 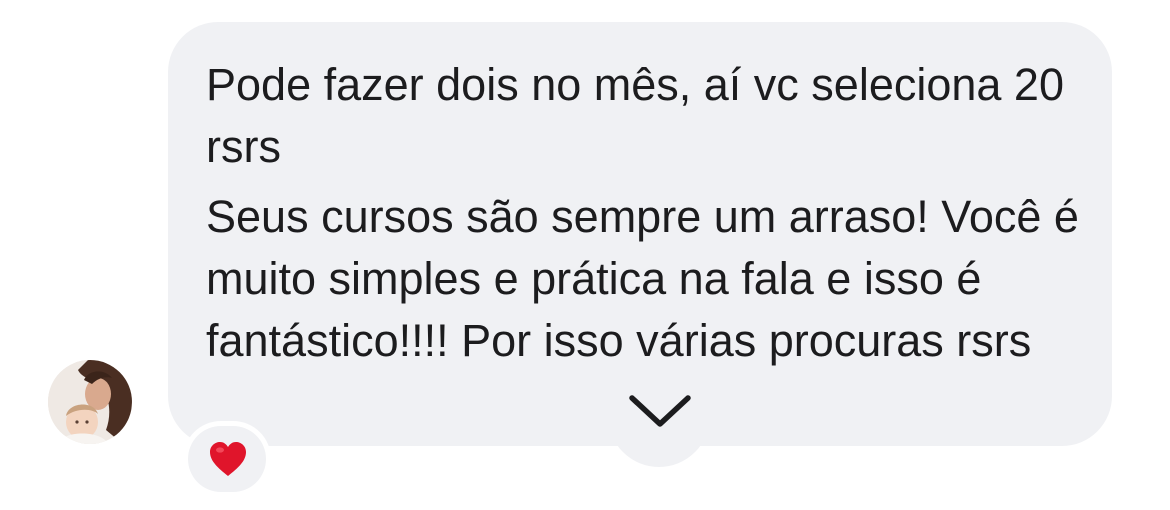 I want to click on avatar, so click(x=90, y=402).